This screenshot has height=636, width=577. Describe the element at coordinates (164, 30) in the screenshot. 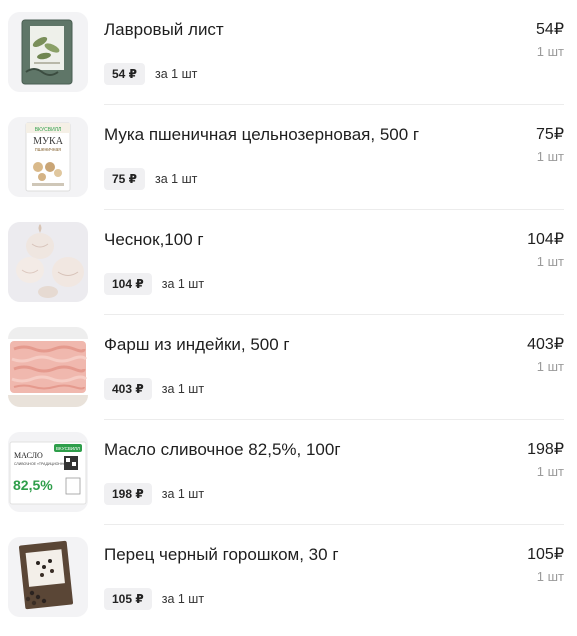

I see `product-name: Лавровый лист` at that location.